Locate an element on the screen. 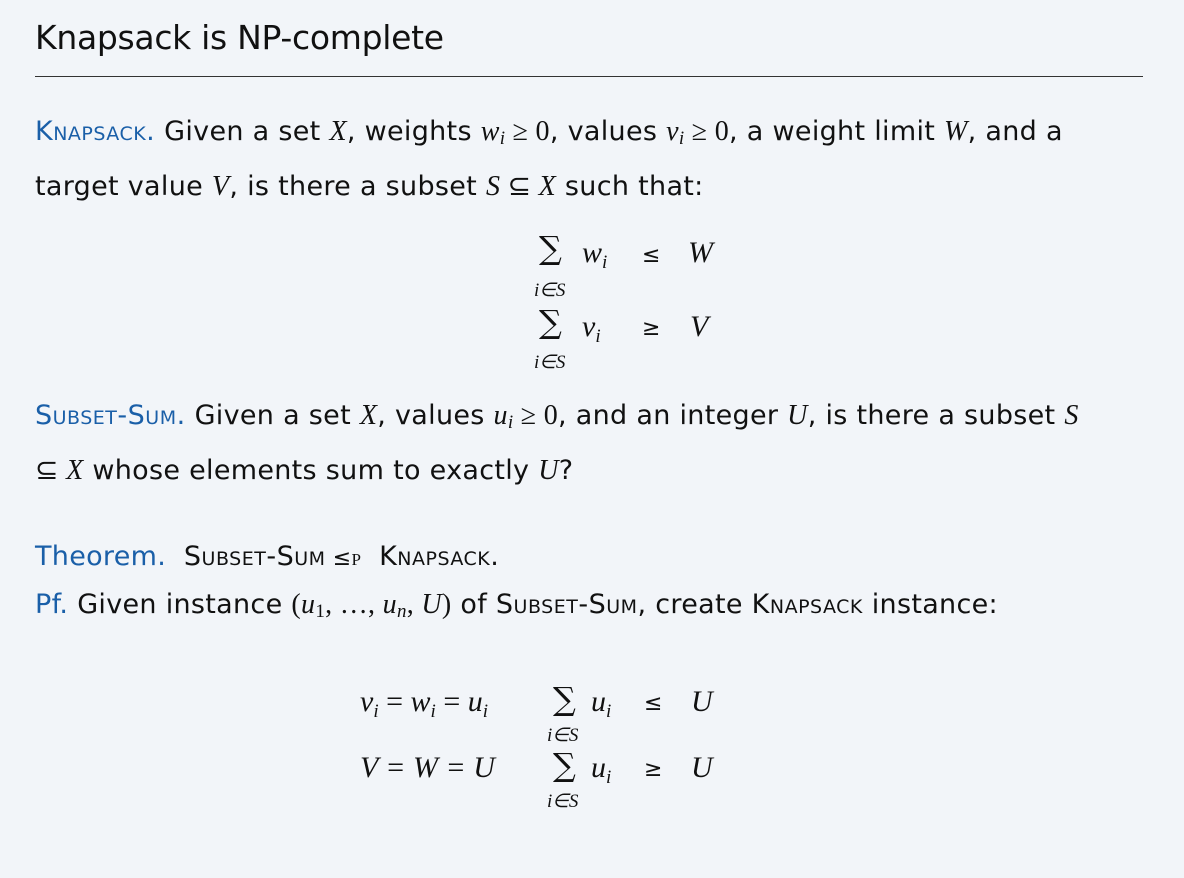  value-term: vi is located at coordinates (591, 328).